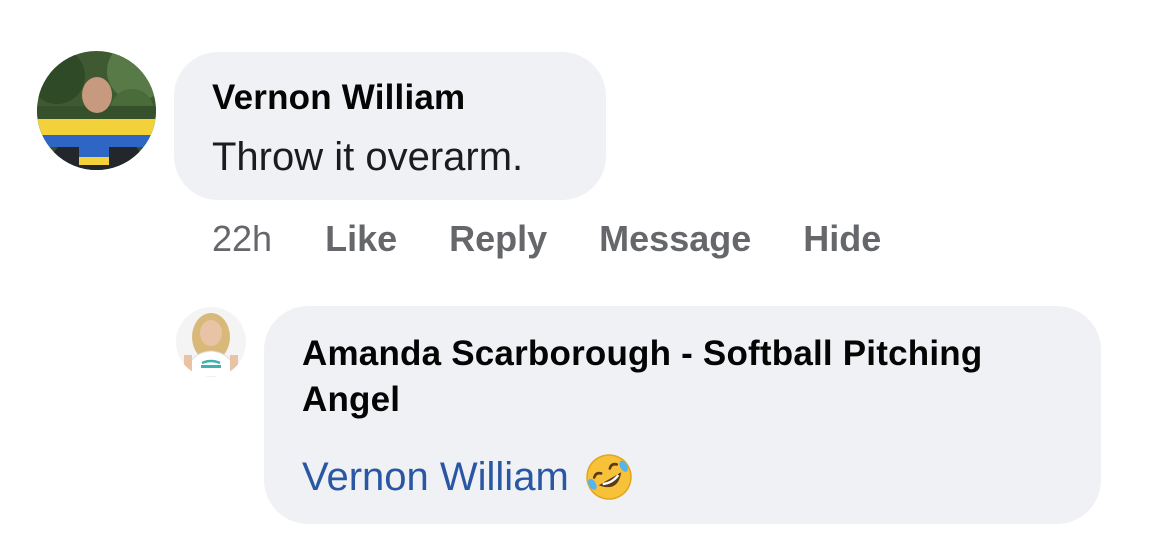 This screenshot has height=539, width=1170. What do you see at coordinates (675, 239) in the screenshot?
I see `message-button: Message` at bounding box center [675, 239].